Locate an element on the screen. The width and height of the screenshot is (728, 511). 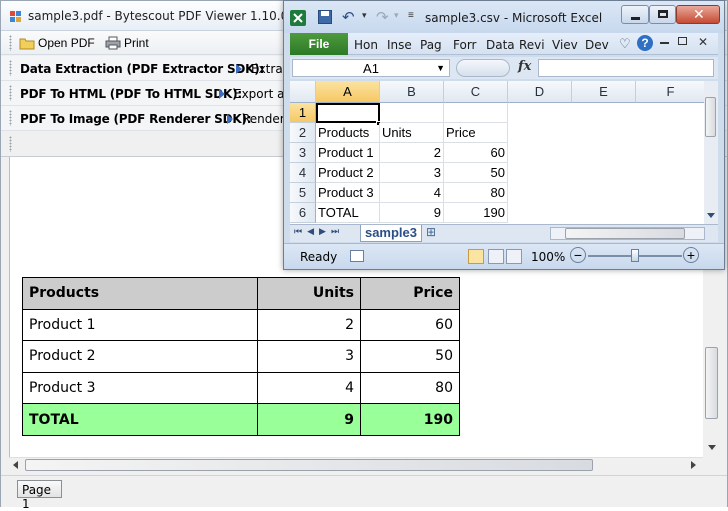
cell-b5: 4 is located at coordinates (412, 193).